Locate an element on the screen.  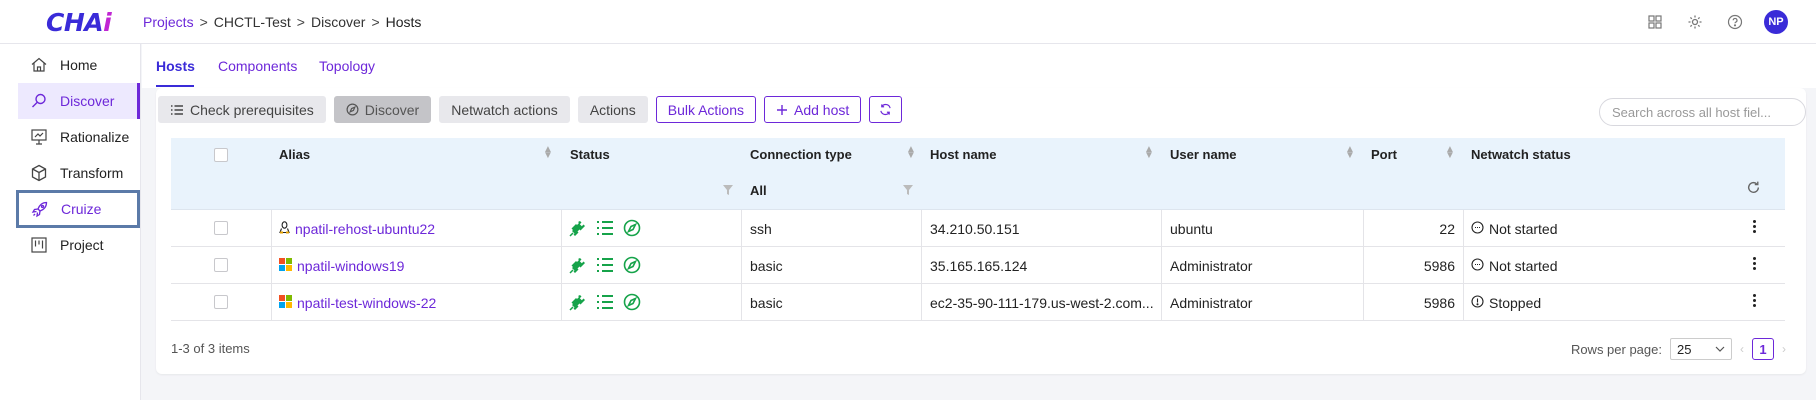
sidebar-item-home: Home is located at coordinates (79, 65).